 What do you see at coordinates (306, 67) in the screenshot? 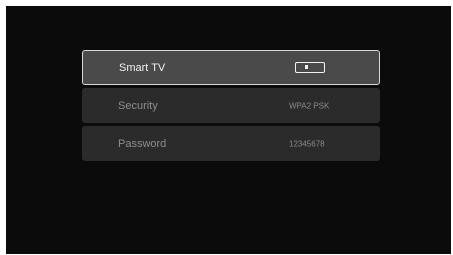
I see `toggle-knob-icon` at bounding box center [306, 67].